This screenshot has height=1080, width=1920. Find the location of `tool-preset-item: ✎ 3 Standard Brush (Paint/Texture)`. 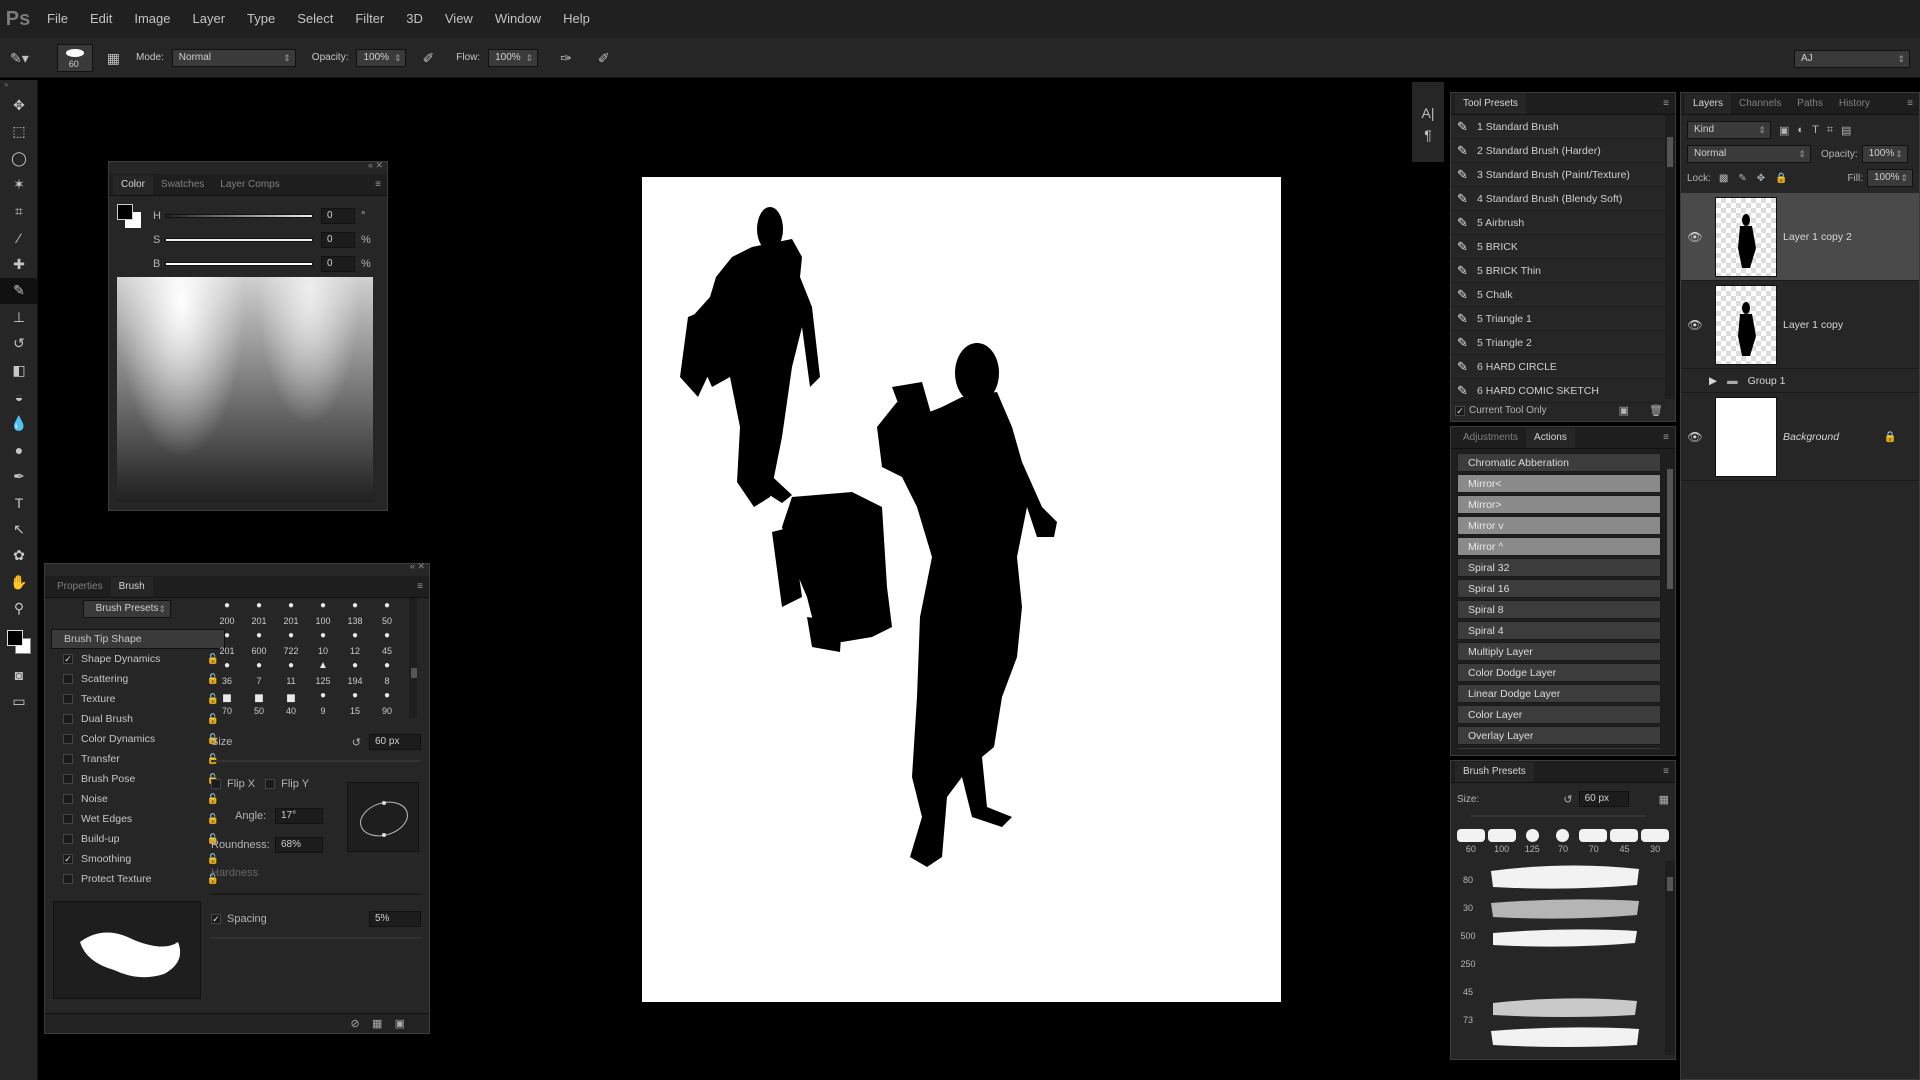

tool-preset-item: ✎ 3 Standard Brush (Paint/Texture) is located at coordinates (1559, 175).